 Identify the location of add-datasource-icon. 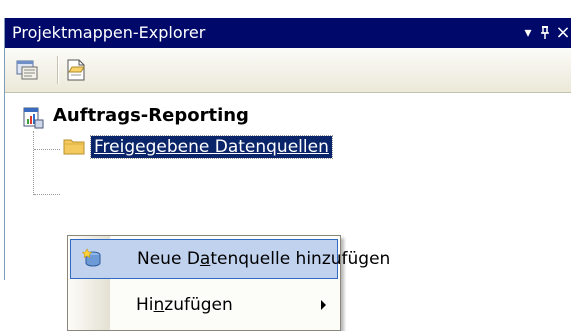
(91, 257).